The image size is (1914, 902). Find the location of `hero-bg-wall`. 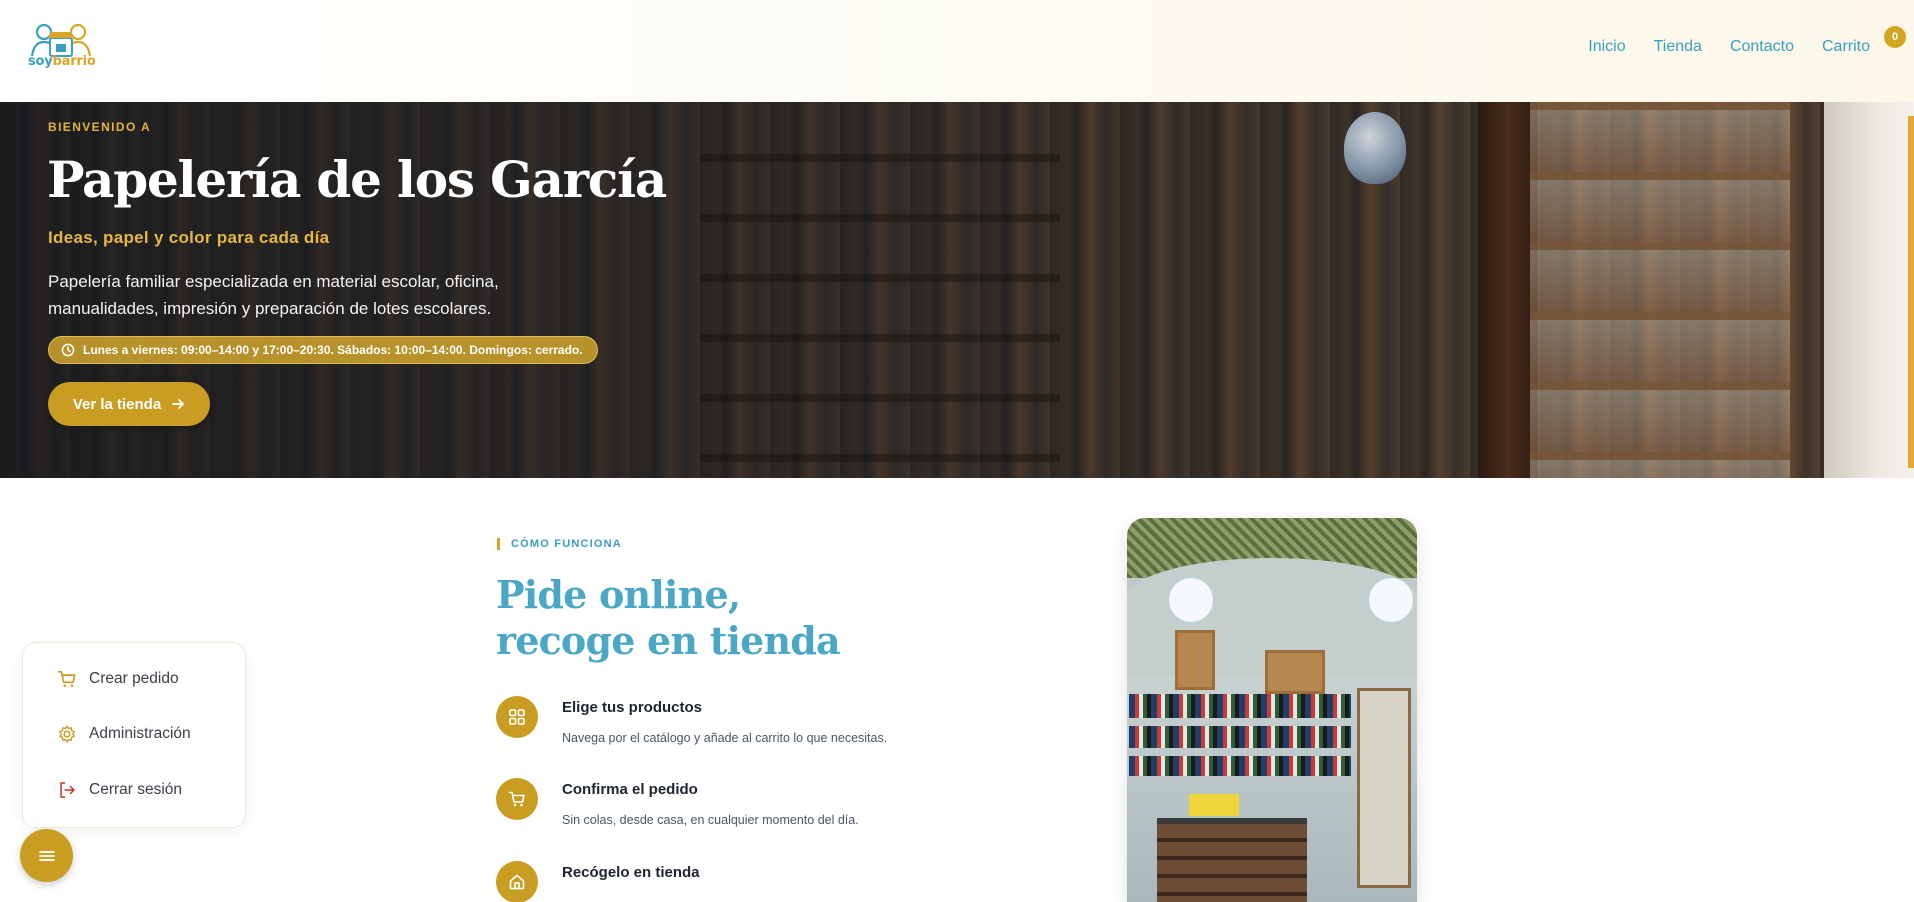

hero-bg-wall is located at coordinates (1869, 290).